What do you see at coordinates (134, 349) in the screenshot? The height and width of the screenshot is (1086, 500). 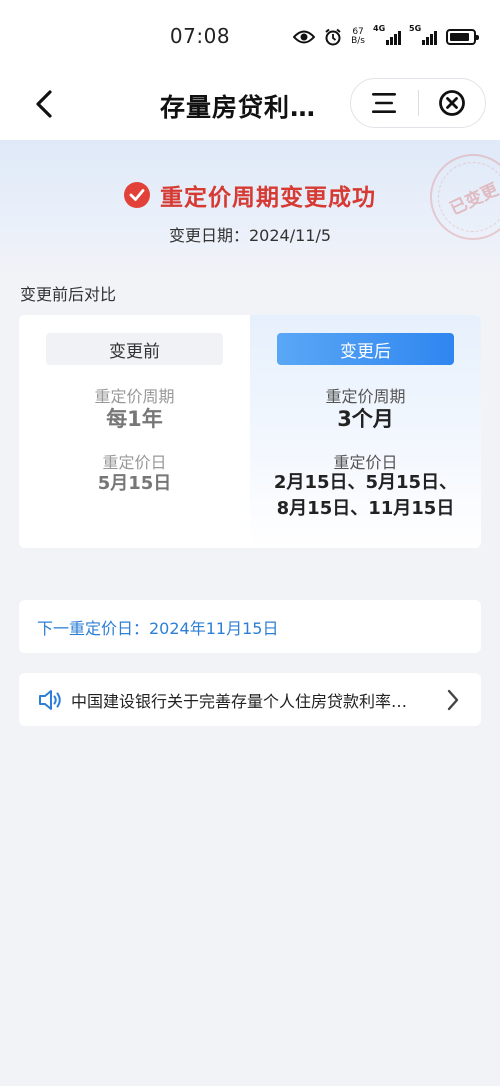 I see `before-tag: 变更前` at bounding box center [134, 349].